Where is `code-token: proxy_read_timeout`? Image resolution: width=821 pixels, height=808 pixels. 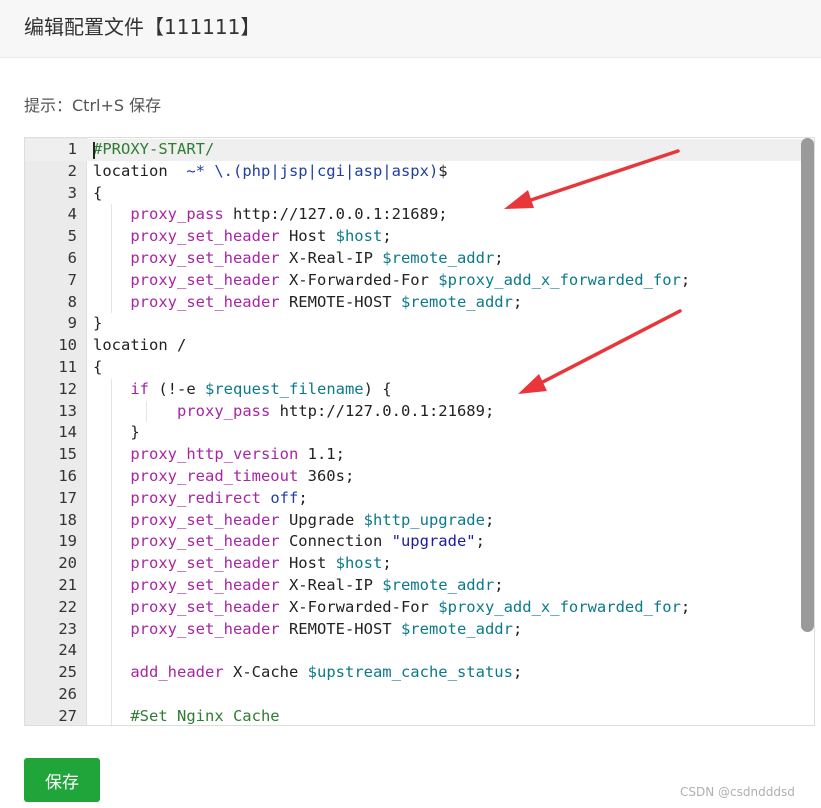 code-token: proxy_read_timeout is located at coordinates (214, 476).